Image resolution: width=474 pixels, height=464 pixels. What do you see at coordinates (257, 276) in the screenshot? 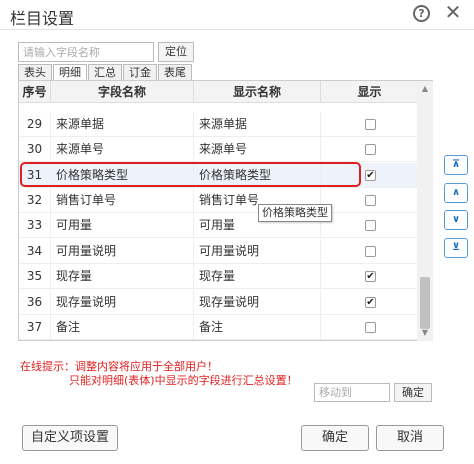
I see `row-display-name: 现存量` at bounding box center [257, 276].